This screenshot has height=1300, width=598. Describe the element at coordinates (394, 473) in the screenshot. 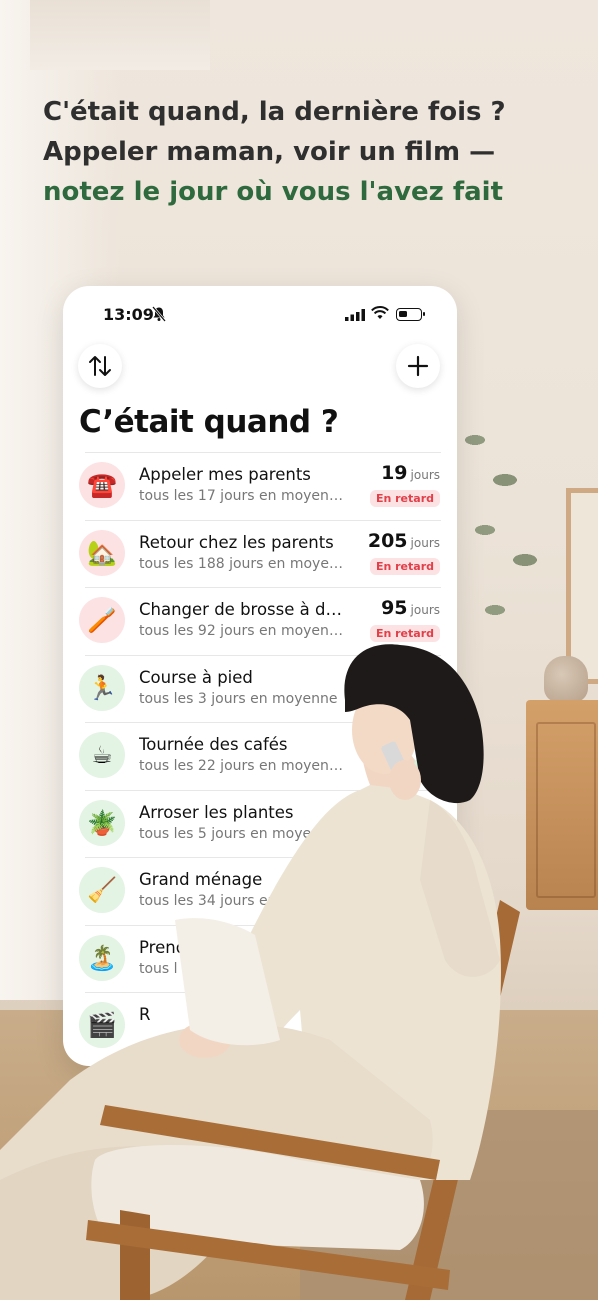

I see `days-number: 19` at that location.